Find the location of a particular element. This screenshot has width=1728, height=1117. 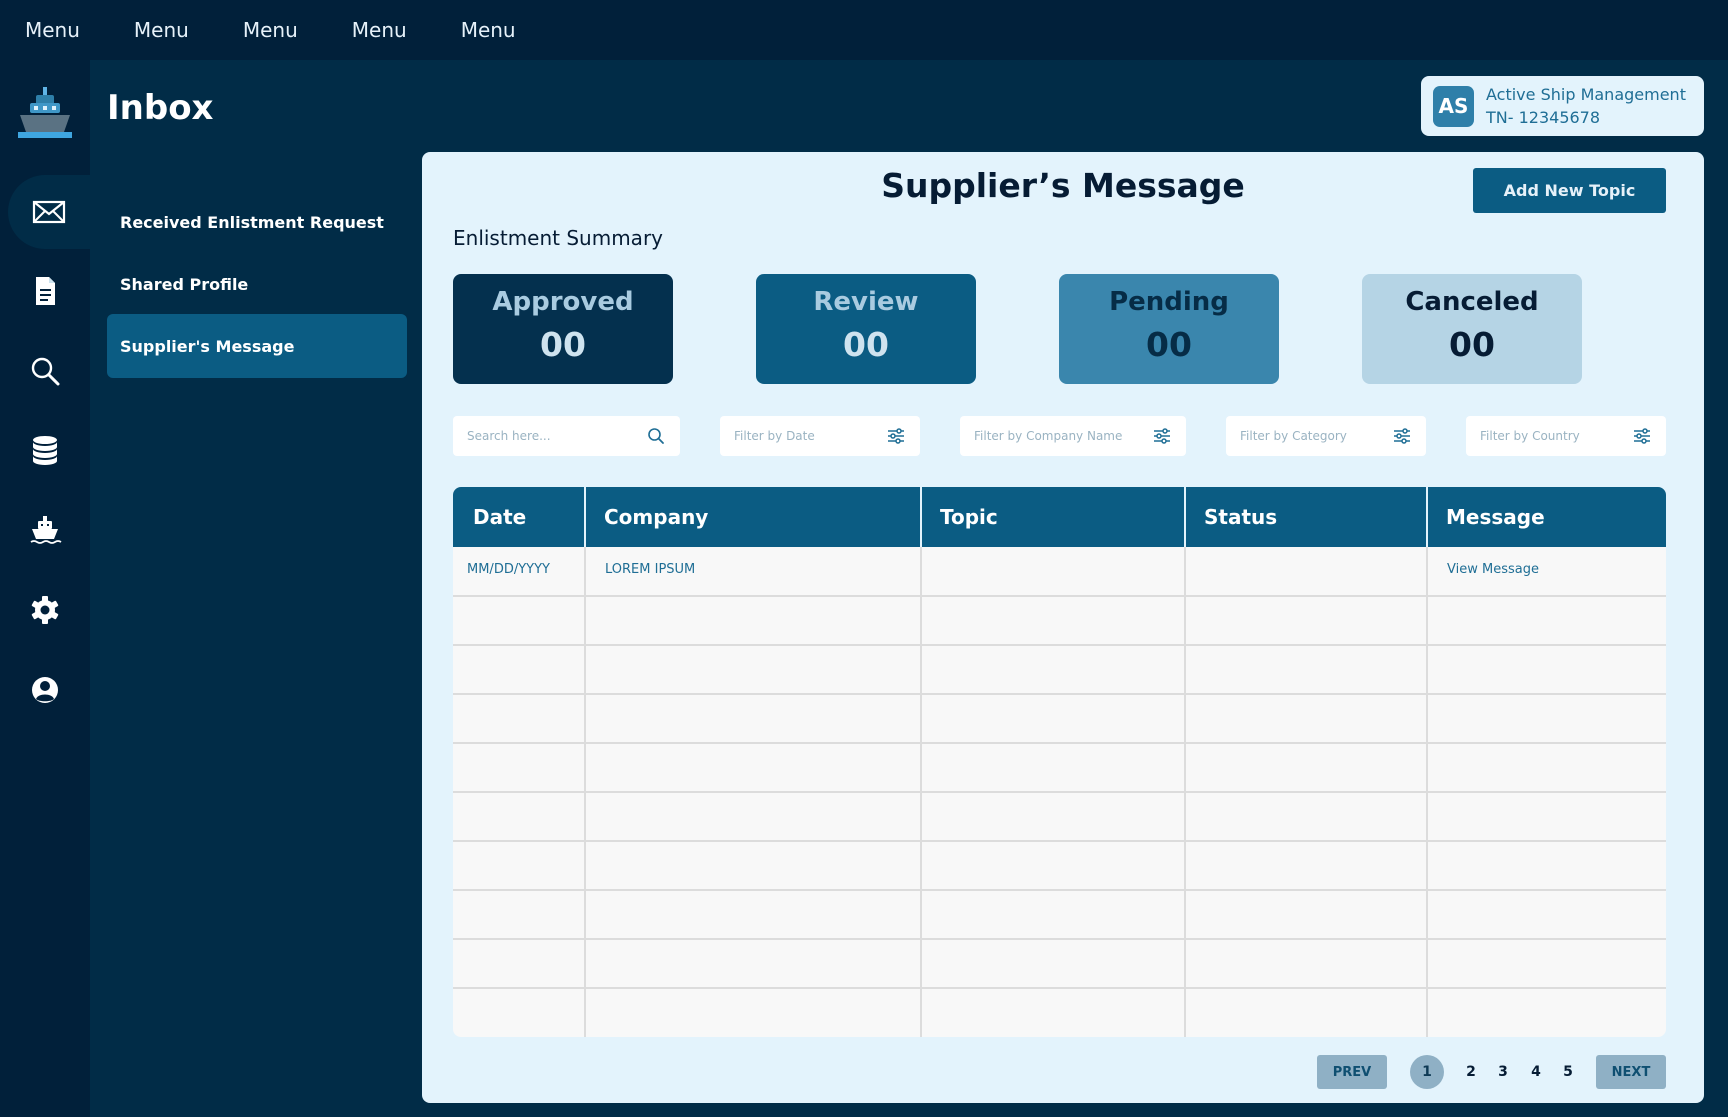

summary-card-pending: Pending 00 is located at coordinates (1169, 329).